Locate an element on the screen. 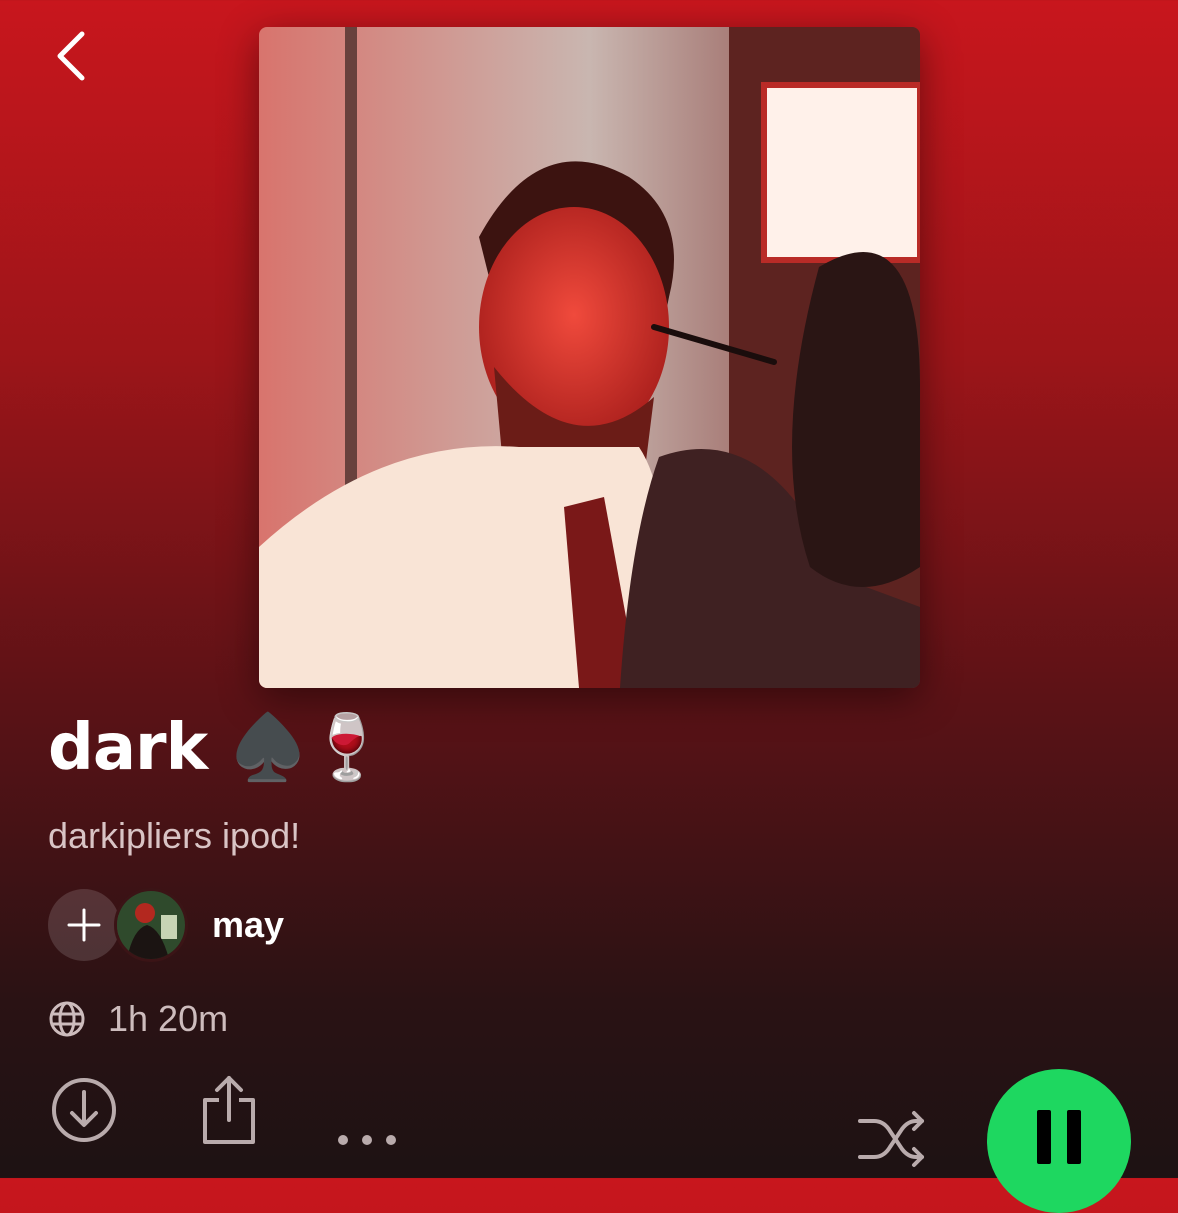  chevron-left-icon is located at coordinates (71, 56).